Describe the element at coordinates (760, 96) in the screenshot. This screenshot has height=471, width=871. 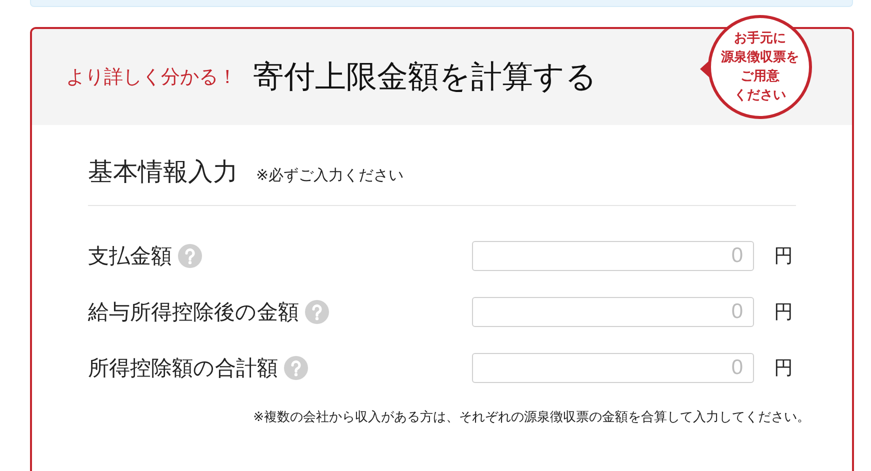
I see `bubble-text-line: ください` at that location.